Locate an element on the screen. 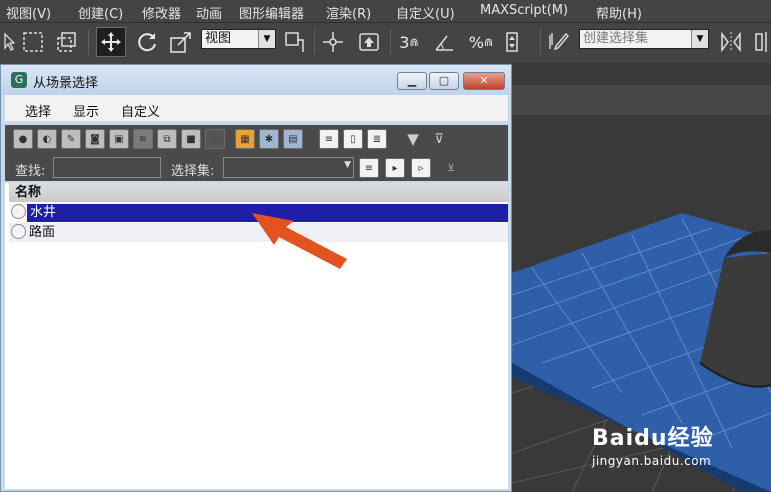 The height and width of the screenshot is (492, 771). spinner-snap-icon is located at coordinates (515, 42).